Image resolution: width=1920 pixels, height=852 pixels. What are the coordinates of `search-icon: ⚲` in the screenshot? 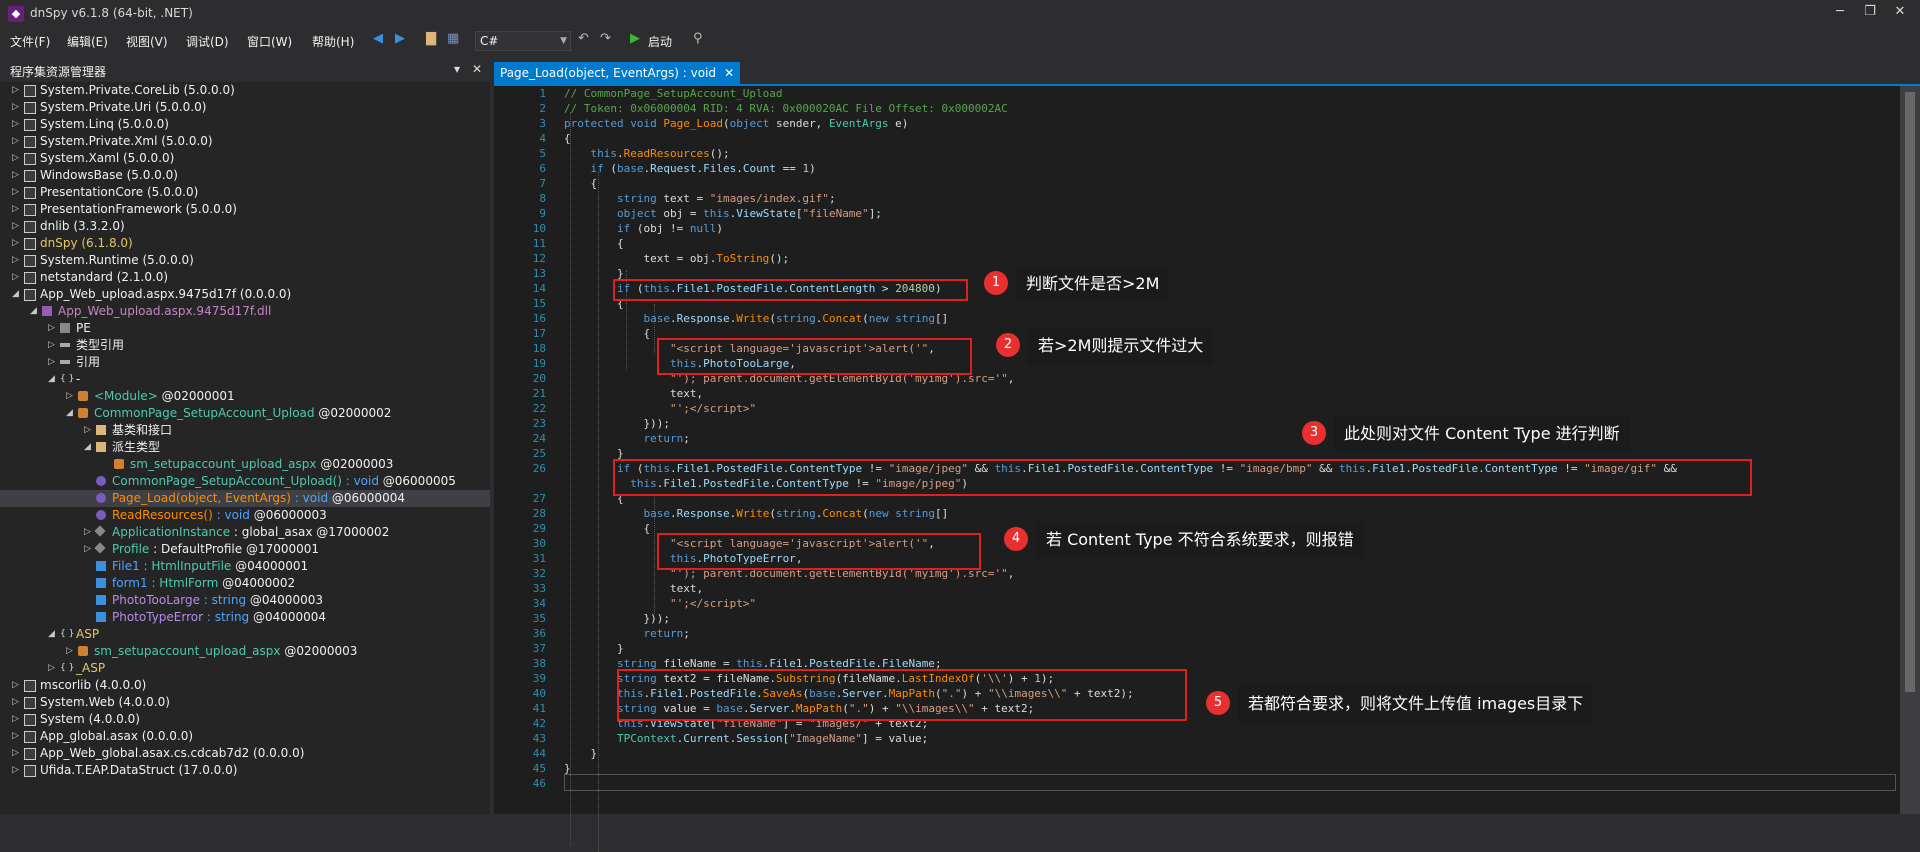 It's located at (698, 41).